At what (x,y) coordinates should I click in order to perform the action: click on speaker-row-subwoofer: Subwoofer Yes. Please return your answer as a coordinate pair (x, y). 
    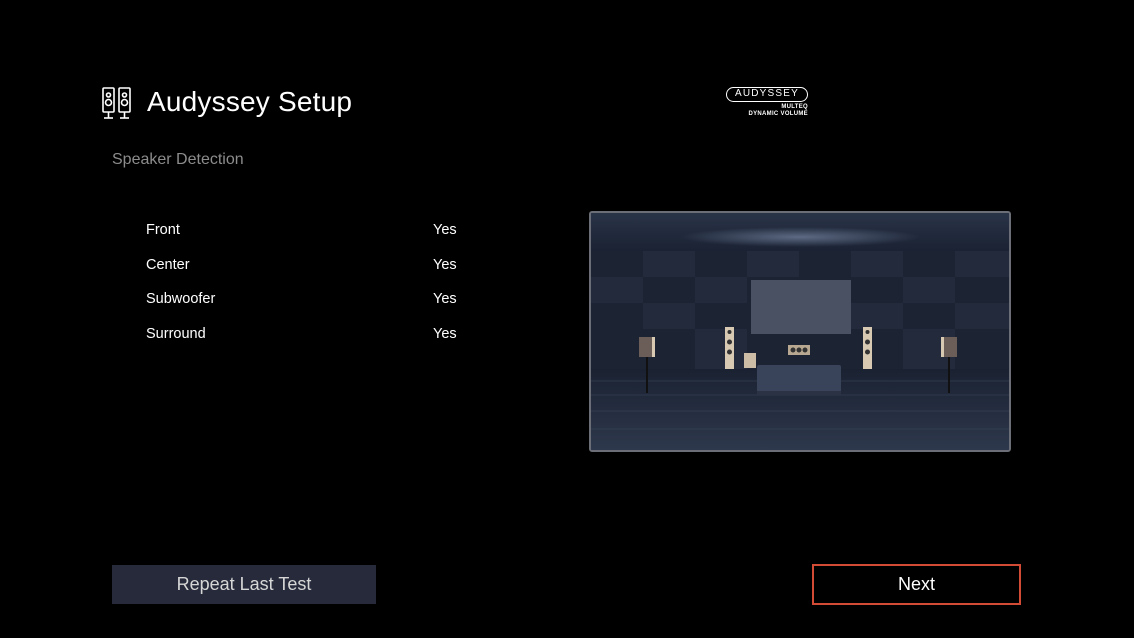
    Looking at the image, I should click on (311, 308).